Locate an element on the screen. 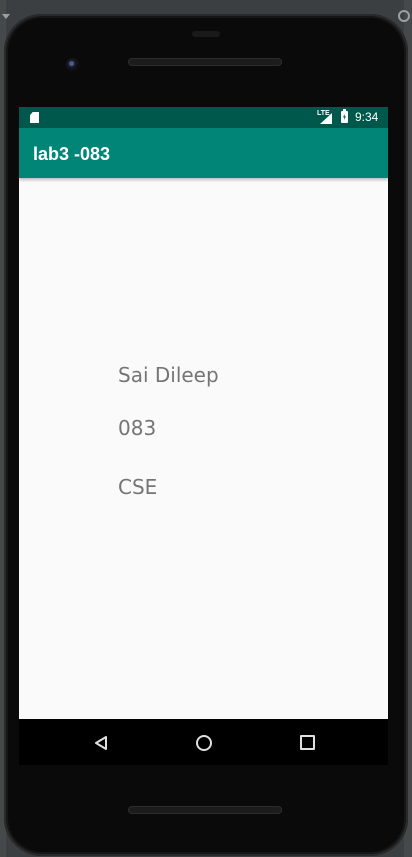 The height and width of the screenshot is (857, 412). home-icon is located at coordinates (204, 743).